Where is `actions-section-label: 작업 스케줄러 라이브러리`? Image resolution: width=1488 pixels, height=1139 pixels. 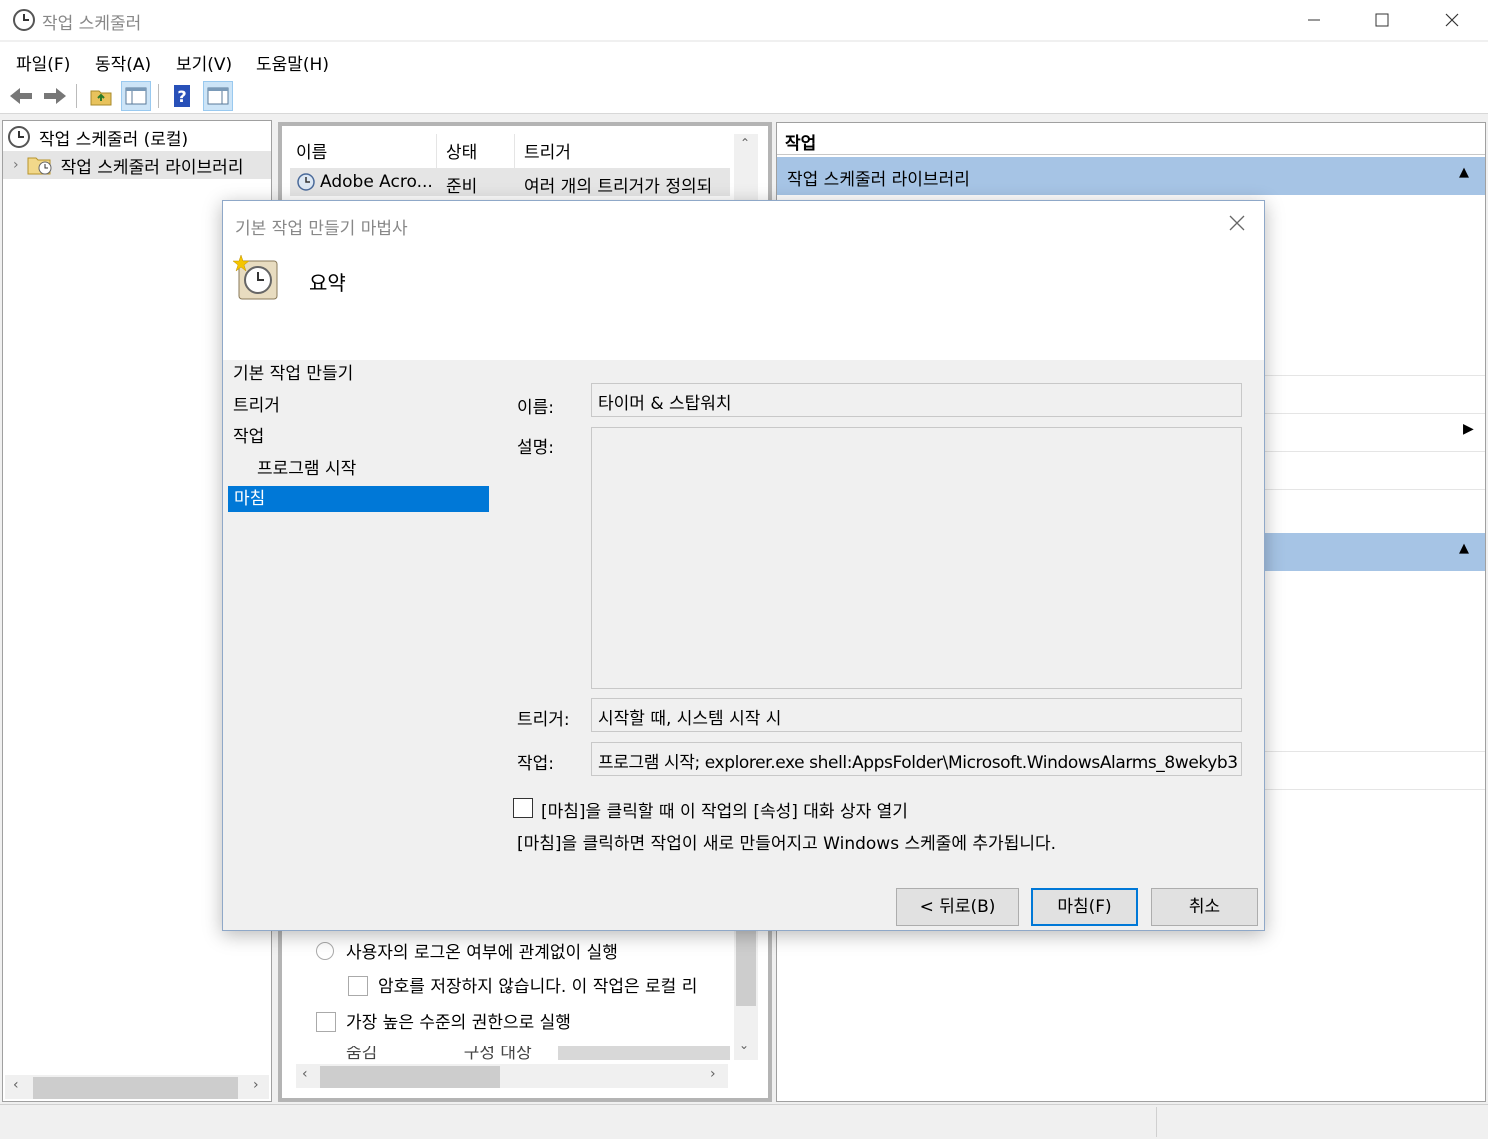 actions-section-label: 작업 스케줄러 라이브러리 is located at coordinates (878, 180).